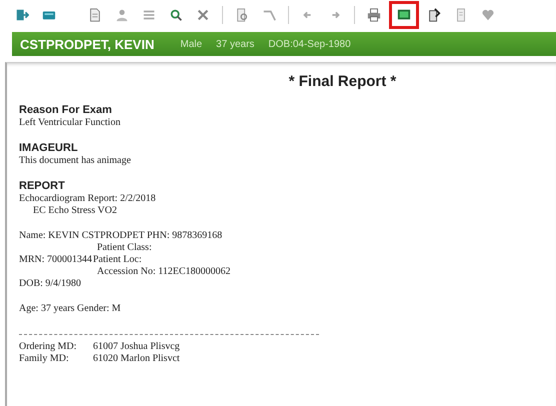 This screenshot has height=406, width=556. What do you see at coordinates (75, 211) in the screenshot?
I see `report-text: EC Echo Stress VO2` at bounding box center [75, 211].